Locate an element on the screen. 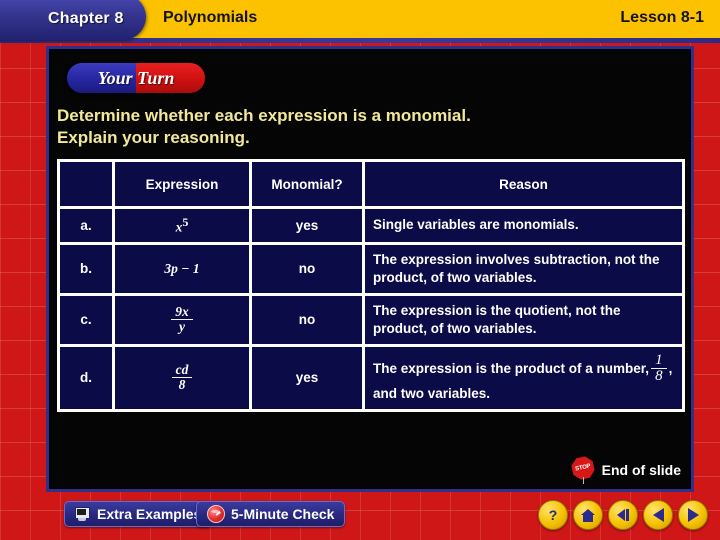 This screenshot has height=540, width=720. navigation-button-group: ? is located at coordinates (623, 515).